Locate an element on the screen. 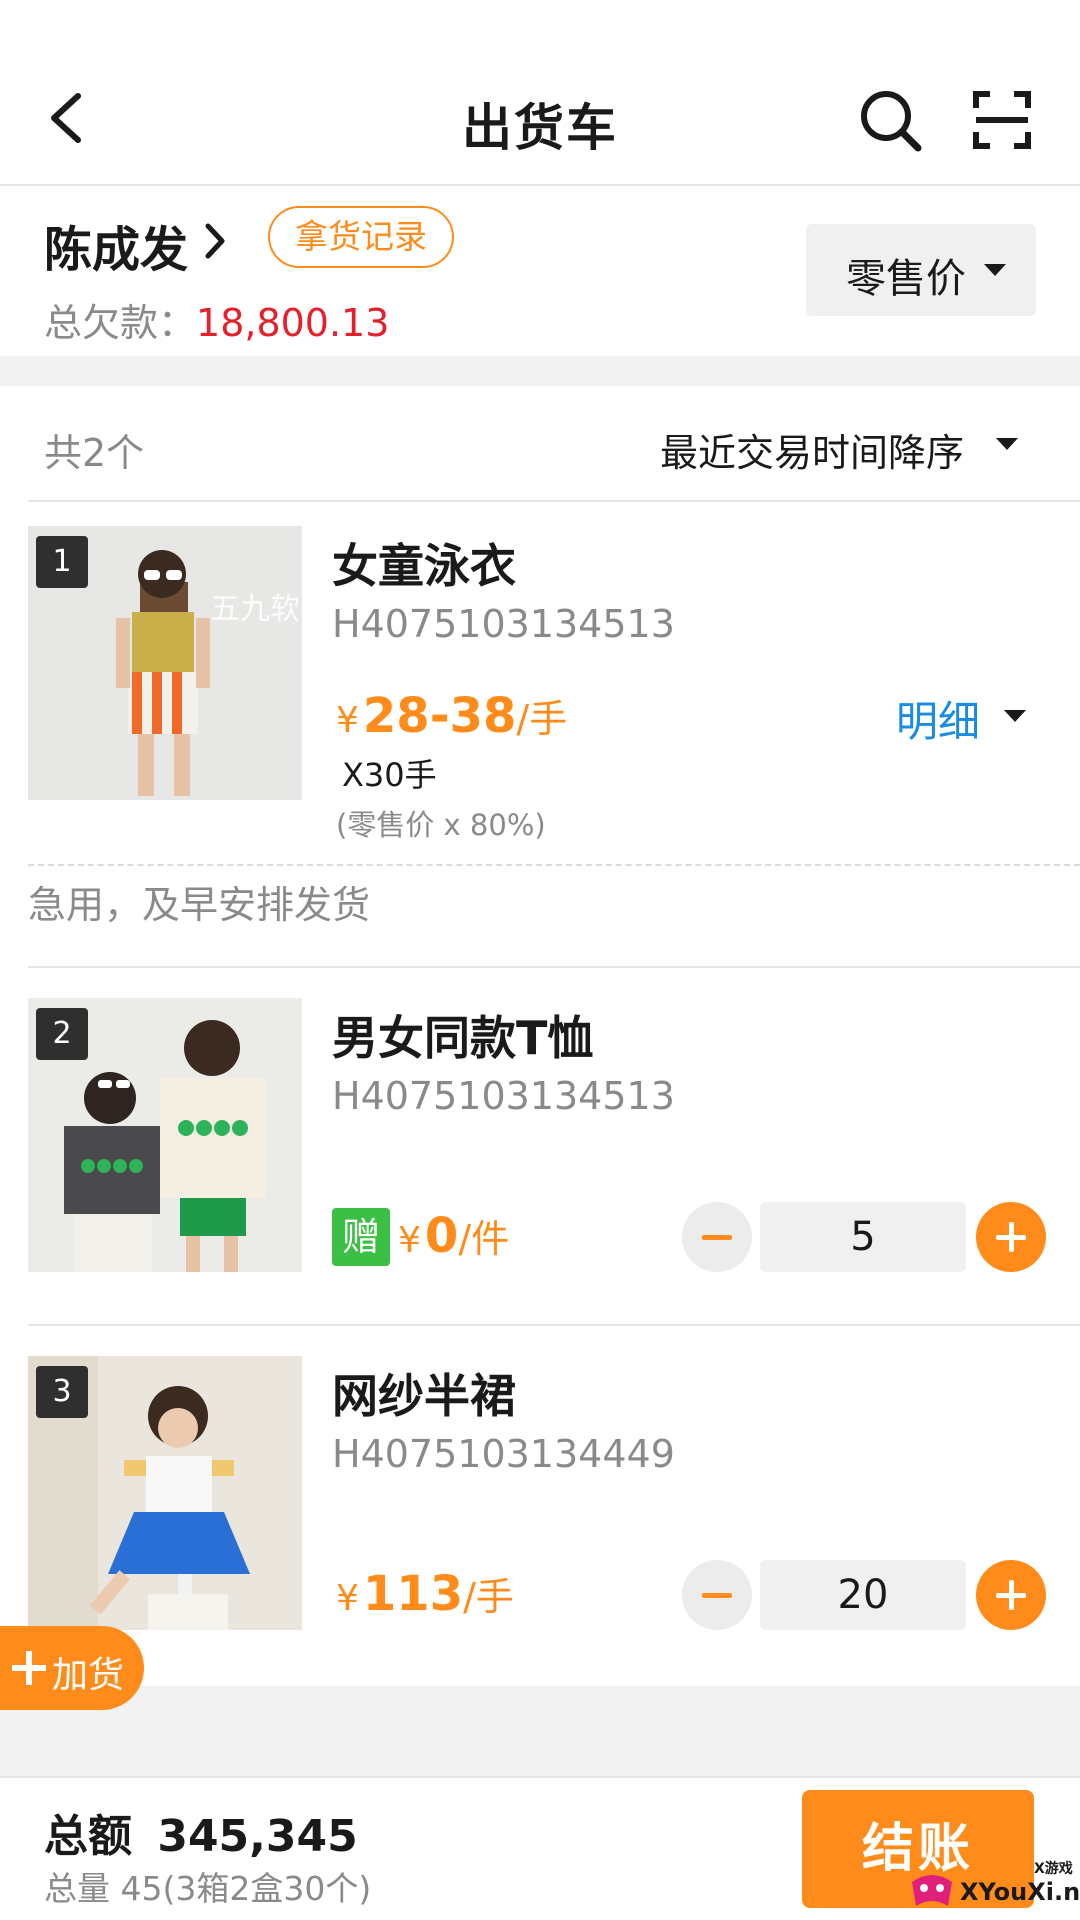  customer-name: 陈成发 is located at coordinates (116, 245).